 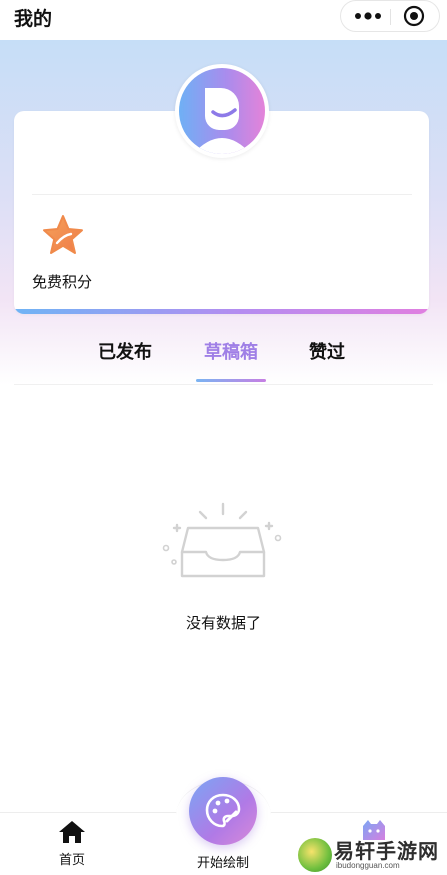 I want to click on free-points-label: 免费积分, so click(x=62, y=281).